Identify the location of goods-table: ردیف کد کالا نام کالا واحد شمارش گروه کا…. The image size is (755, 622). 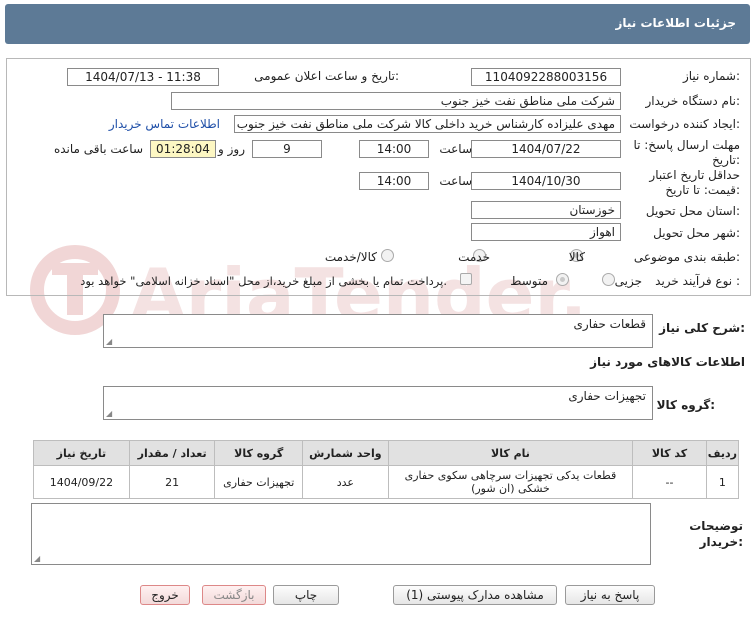
(386, 469).